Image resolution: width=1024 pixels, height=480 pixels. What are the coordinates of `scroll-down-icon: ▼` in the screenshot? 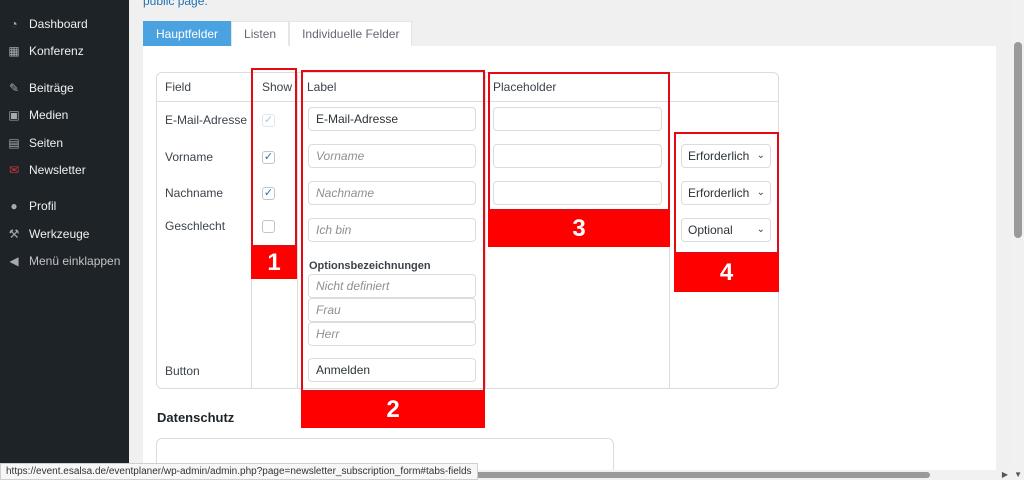 It's located at (1018, 474).